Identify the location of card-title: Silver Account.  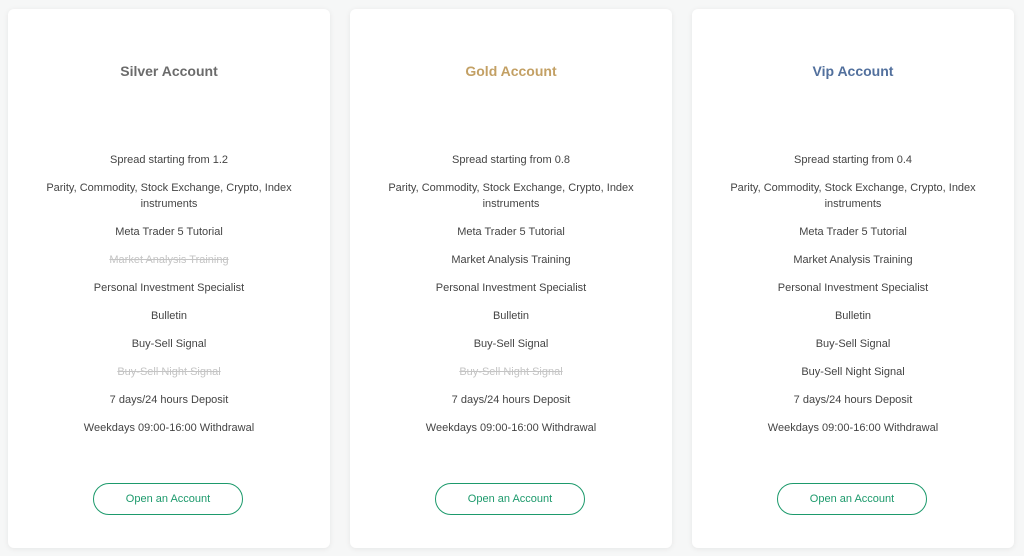
(169, 71).